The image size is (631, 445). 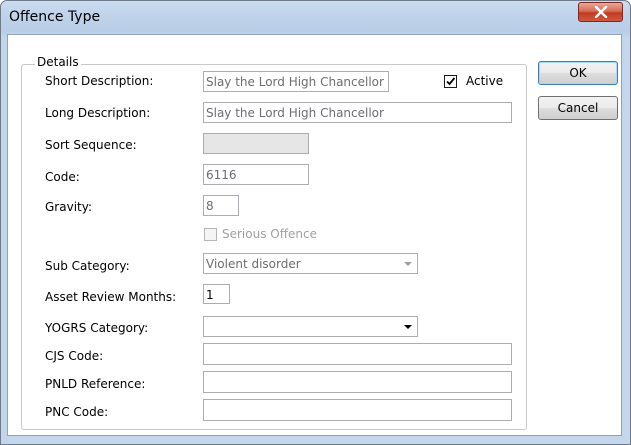 I want to click on short-description-label: Short Description:, so click(x=99, y=81).